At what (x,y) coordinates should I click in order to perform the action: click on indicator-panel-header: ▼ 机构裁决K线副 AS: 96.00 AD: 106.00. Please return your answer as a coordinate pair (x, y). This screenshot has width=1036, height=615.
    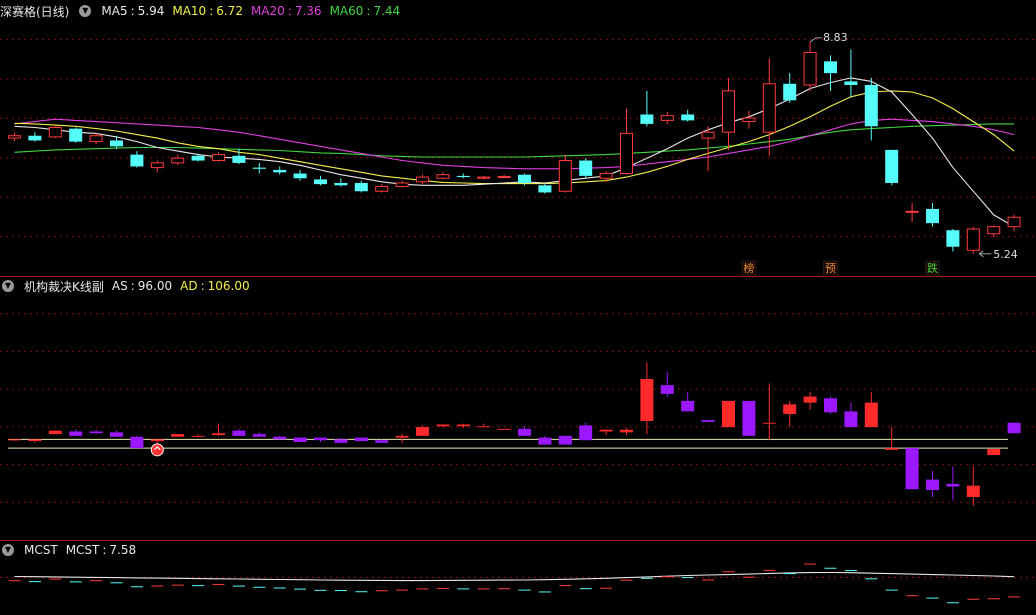
    Looking at the image, I should click on (125, 286).